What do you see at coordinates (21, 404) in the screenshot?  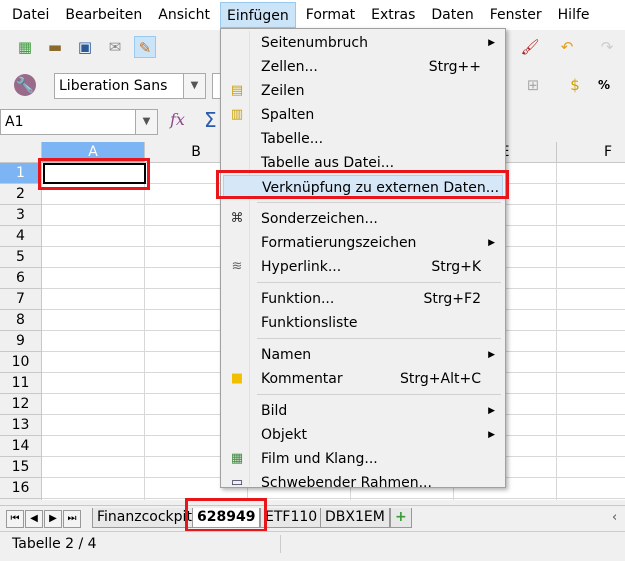 I see `row-header-12: 12` at bounding box center [21, 404].